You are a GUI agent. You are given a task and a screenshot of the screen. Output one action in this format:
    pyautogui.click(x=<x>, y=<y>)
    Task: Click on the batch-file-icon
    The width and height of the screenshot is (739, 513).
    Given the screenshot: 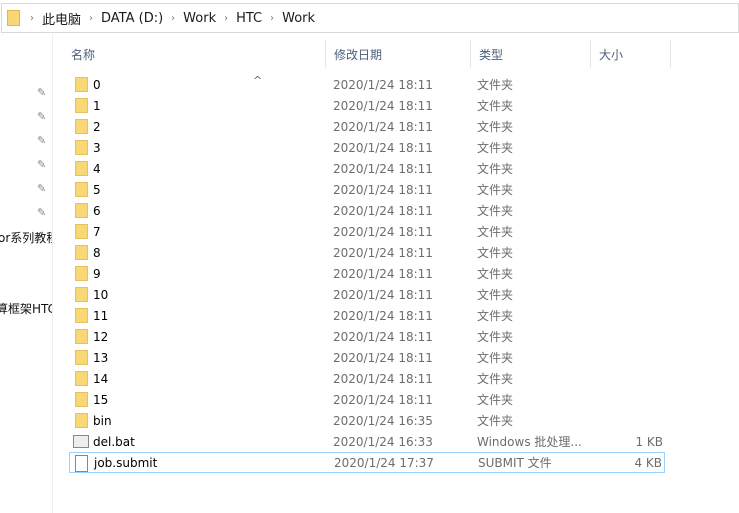 What is the action you would take?
    pyautogui.click(x=81, y=441)
    